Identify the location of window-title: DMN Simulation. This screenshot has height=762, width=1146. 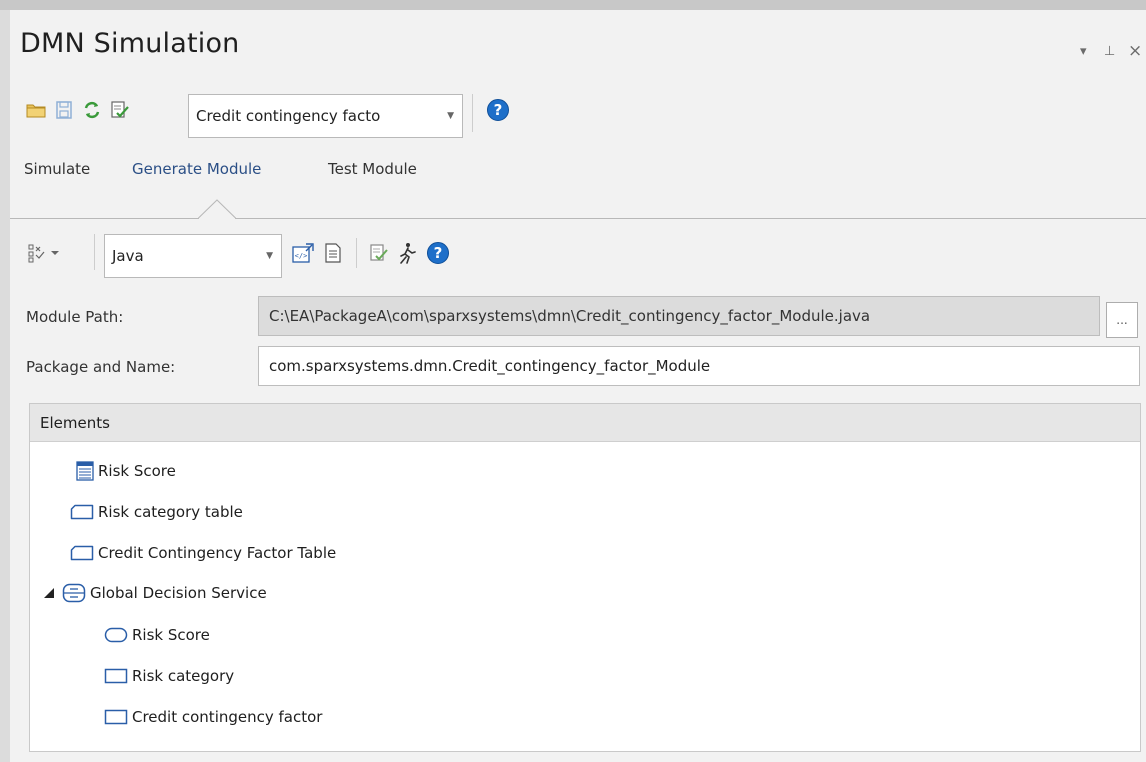
(130, 43).